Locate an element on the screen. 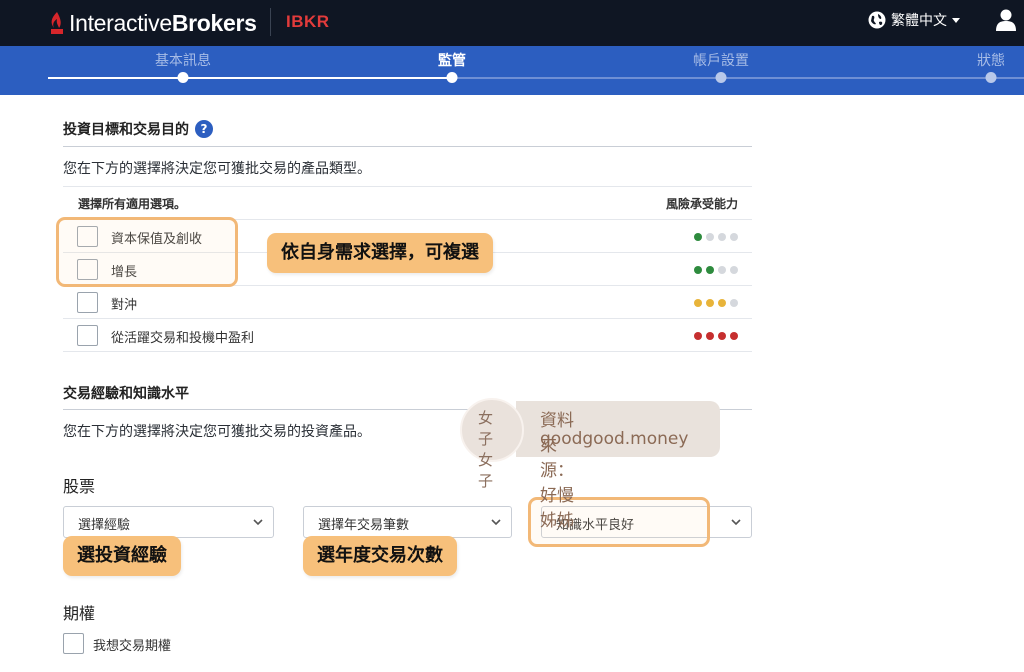 This screenshot has height=672, width=1024. objective-row: 對沖 is located at coordinates (407, 302).